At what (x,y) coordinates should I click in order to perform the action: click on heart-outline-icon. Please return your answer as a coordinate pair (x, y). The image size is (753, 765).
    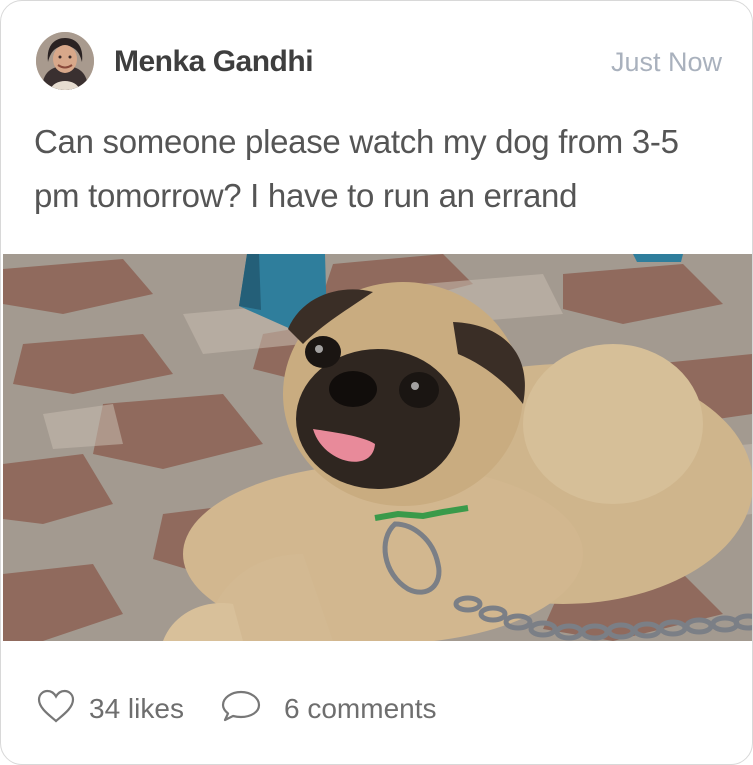
    Looking at the image, I should click on (56, 708).